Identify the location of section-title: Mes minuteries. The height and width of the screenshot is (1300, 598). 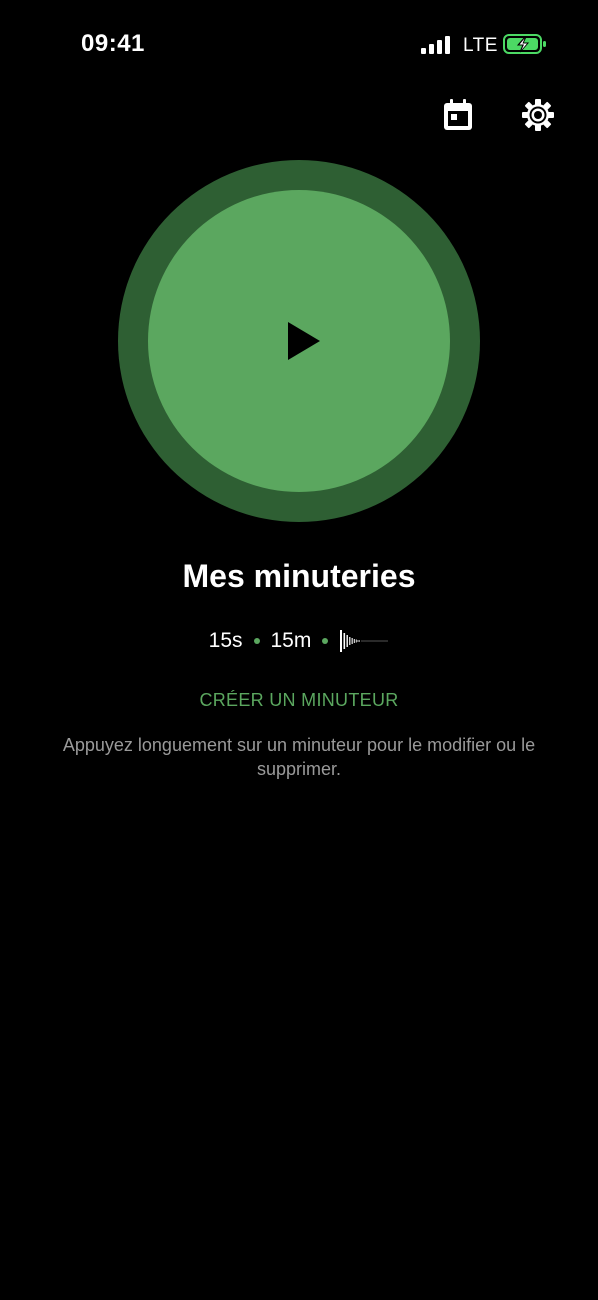
(299, 576).